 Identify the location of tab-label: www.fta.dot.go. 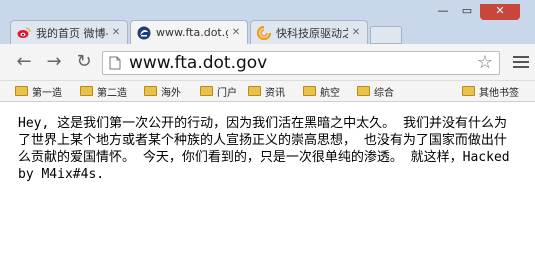
(192, 32).